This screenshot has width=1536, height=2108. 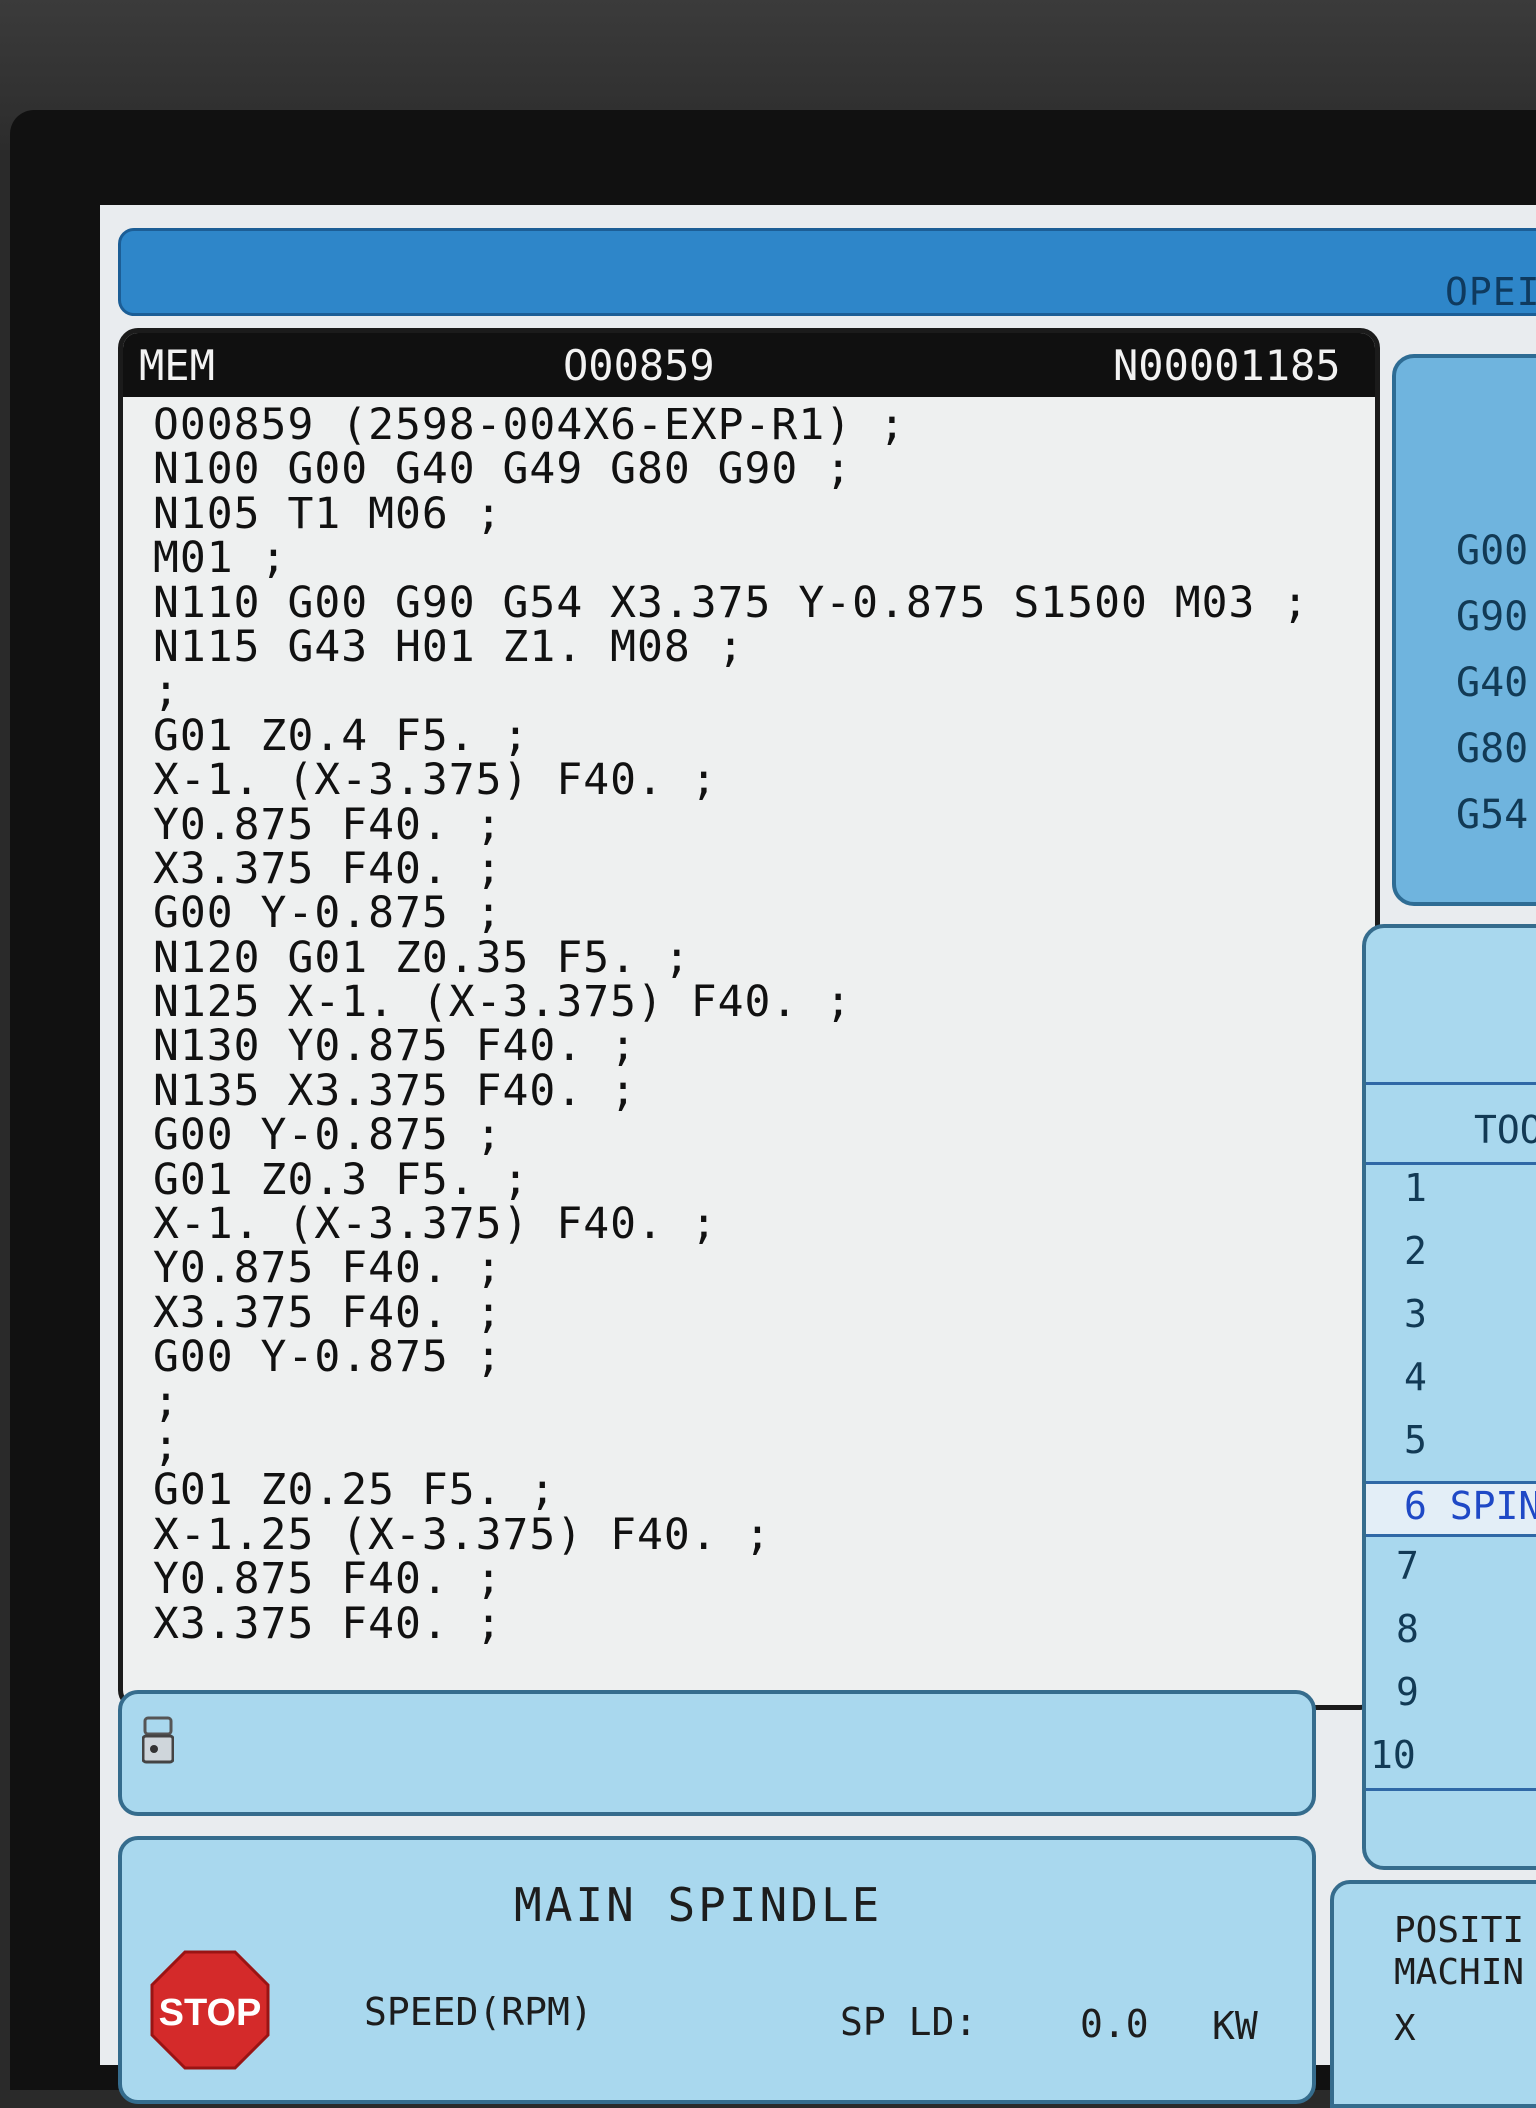 I want to click on program-line: N105 T1 M06 ;, so click(x=758, y=513).